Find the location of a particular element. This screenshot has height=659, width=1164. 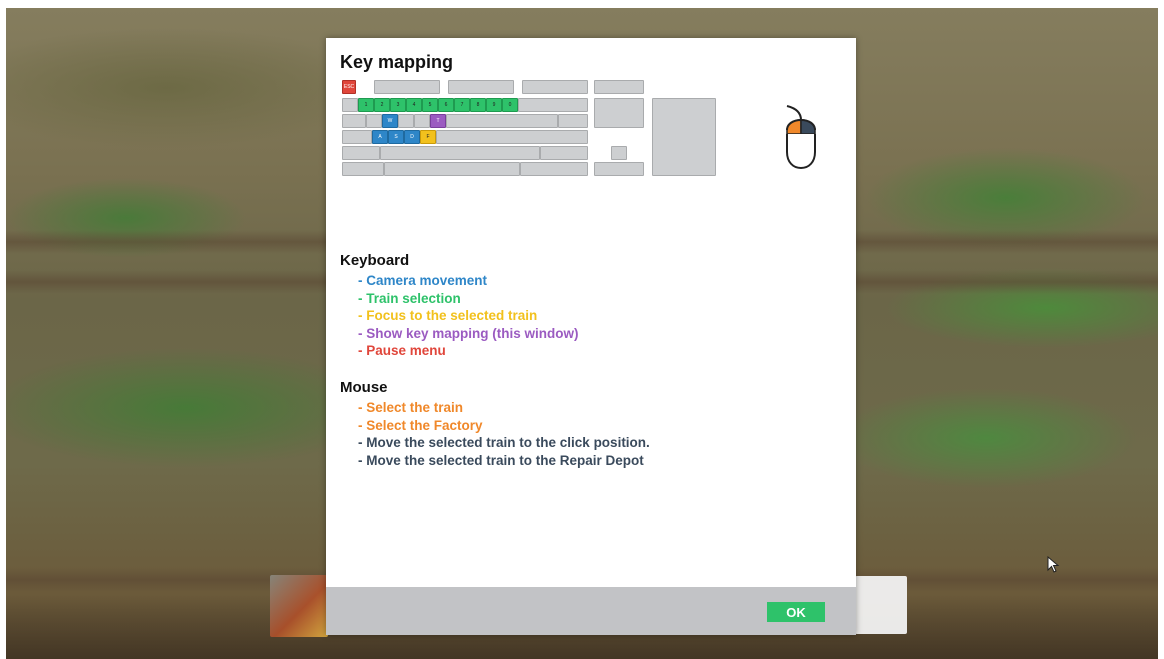

mouse-icon is located at coordinates (801, 137).